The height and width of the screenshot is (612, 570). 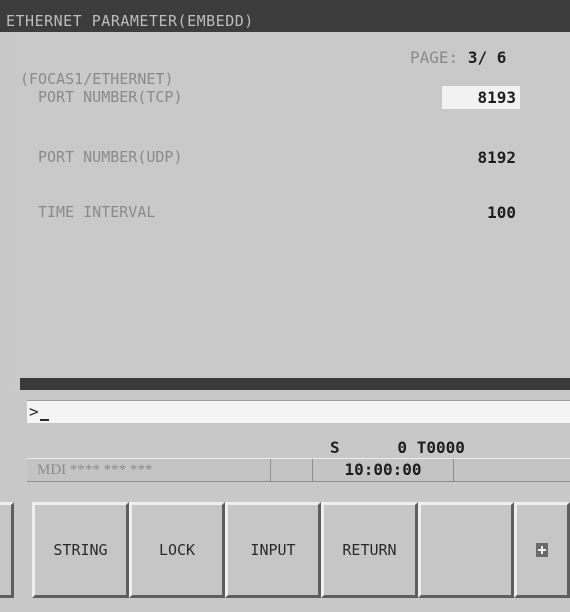 What do you see at coordinates (97, 212) in the screenshot?
I see `param-label-time-interval: TIME INTERVAL` at bounding box center [97, 212].